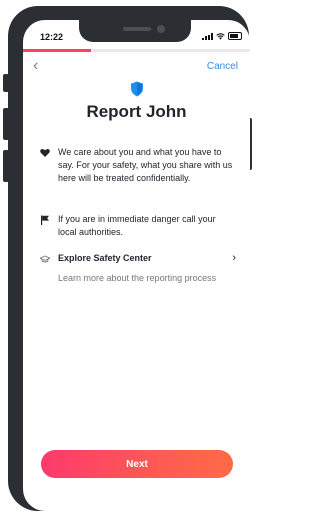  Describe the element at coordinates (52, 37) in the screenshot. I see `status-time: 12:22` at that location.